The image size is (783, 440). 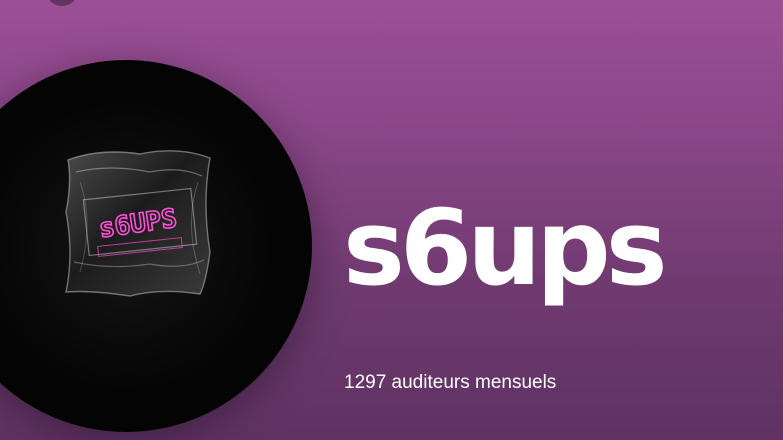 I want to click on artist-artwork: s6UPS, so click(x=138, y=223).